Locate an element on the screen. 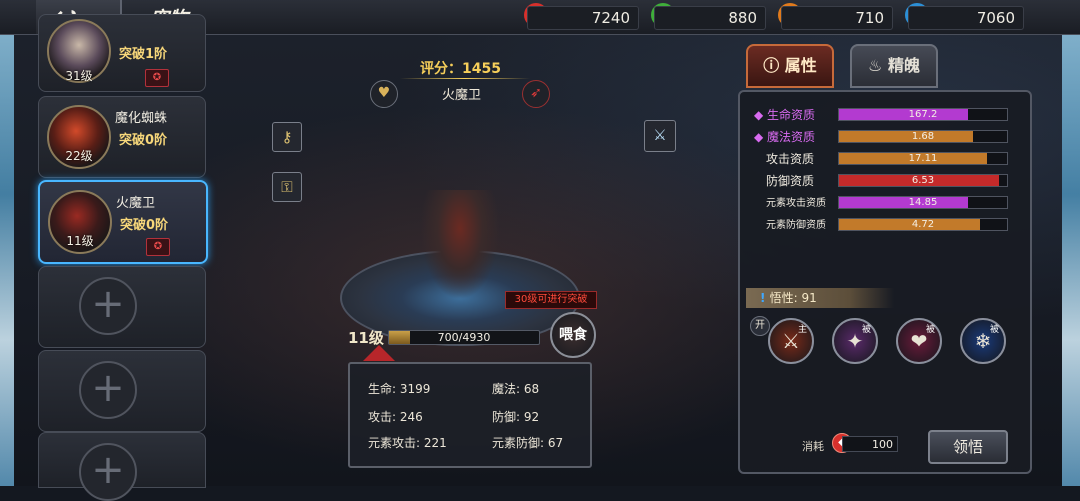 The image size is (1080, 501). tab-attribute: ⓘ 属性 is located at coordinates (790, 66).